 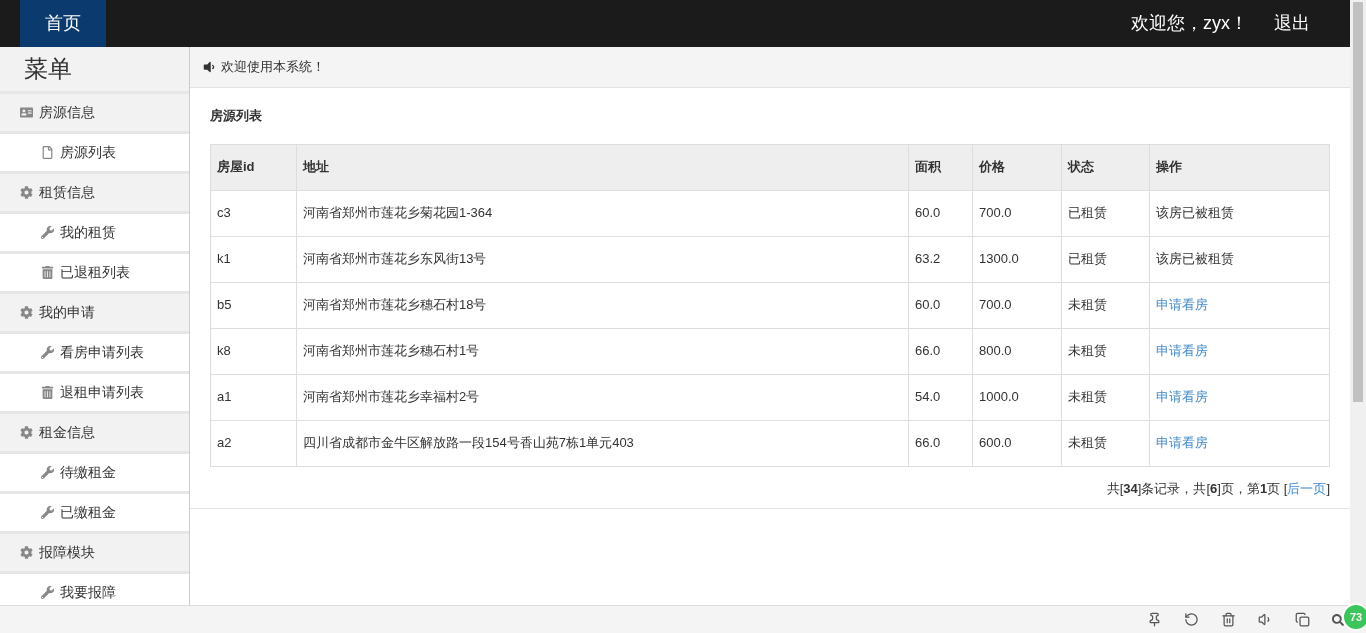 I want to click on table-cell: 河南省郑州市莲花乡幸福村2号, so click(x=602, y=397).